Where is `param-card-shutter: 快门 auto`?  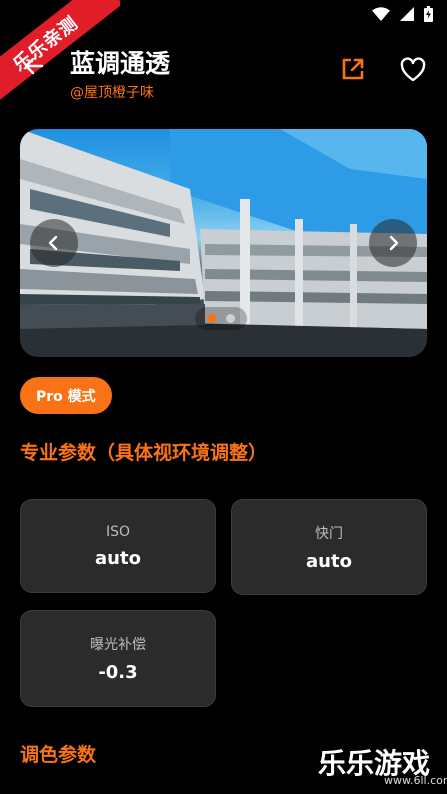
param-card-shutter: 快门 auto is located at coordinates (329, 547).